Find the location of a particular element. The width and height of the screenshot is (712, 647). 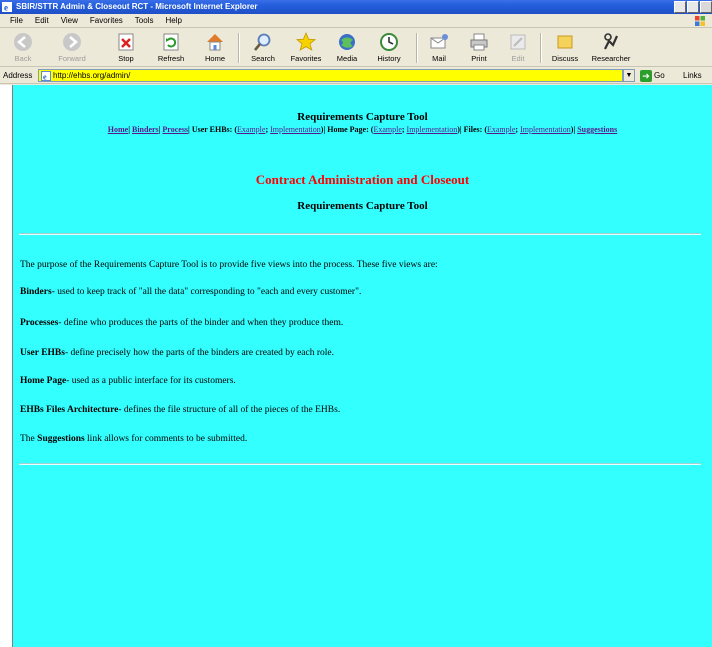

user-ehbs-term: User EHBs is located at coordinates (42, 353).